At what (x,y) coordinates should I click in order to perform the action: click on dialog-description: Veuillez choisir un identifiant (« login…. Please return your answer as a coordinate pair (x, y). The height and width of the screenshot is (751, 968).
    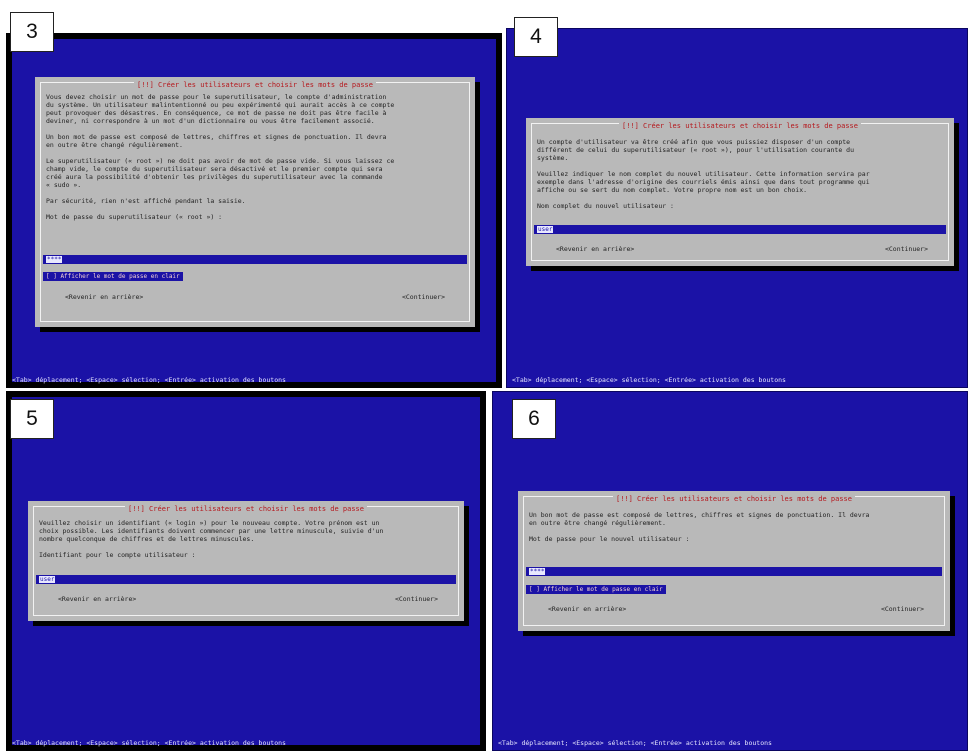
    Looking at the image, I should click on (211, 539).